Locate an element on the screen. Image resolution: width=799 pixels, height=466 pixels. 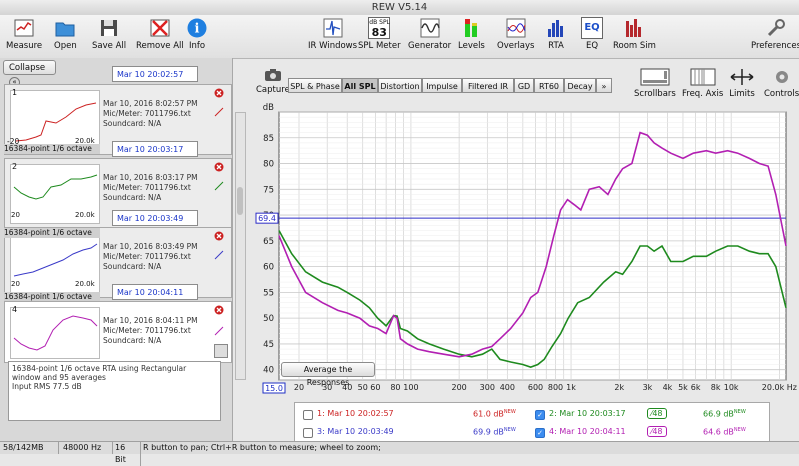
x-tick-label: 60 is located at coordinates (375, 387).